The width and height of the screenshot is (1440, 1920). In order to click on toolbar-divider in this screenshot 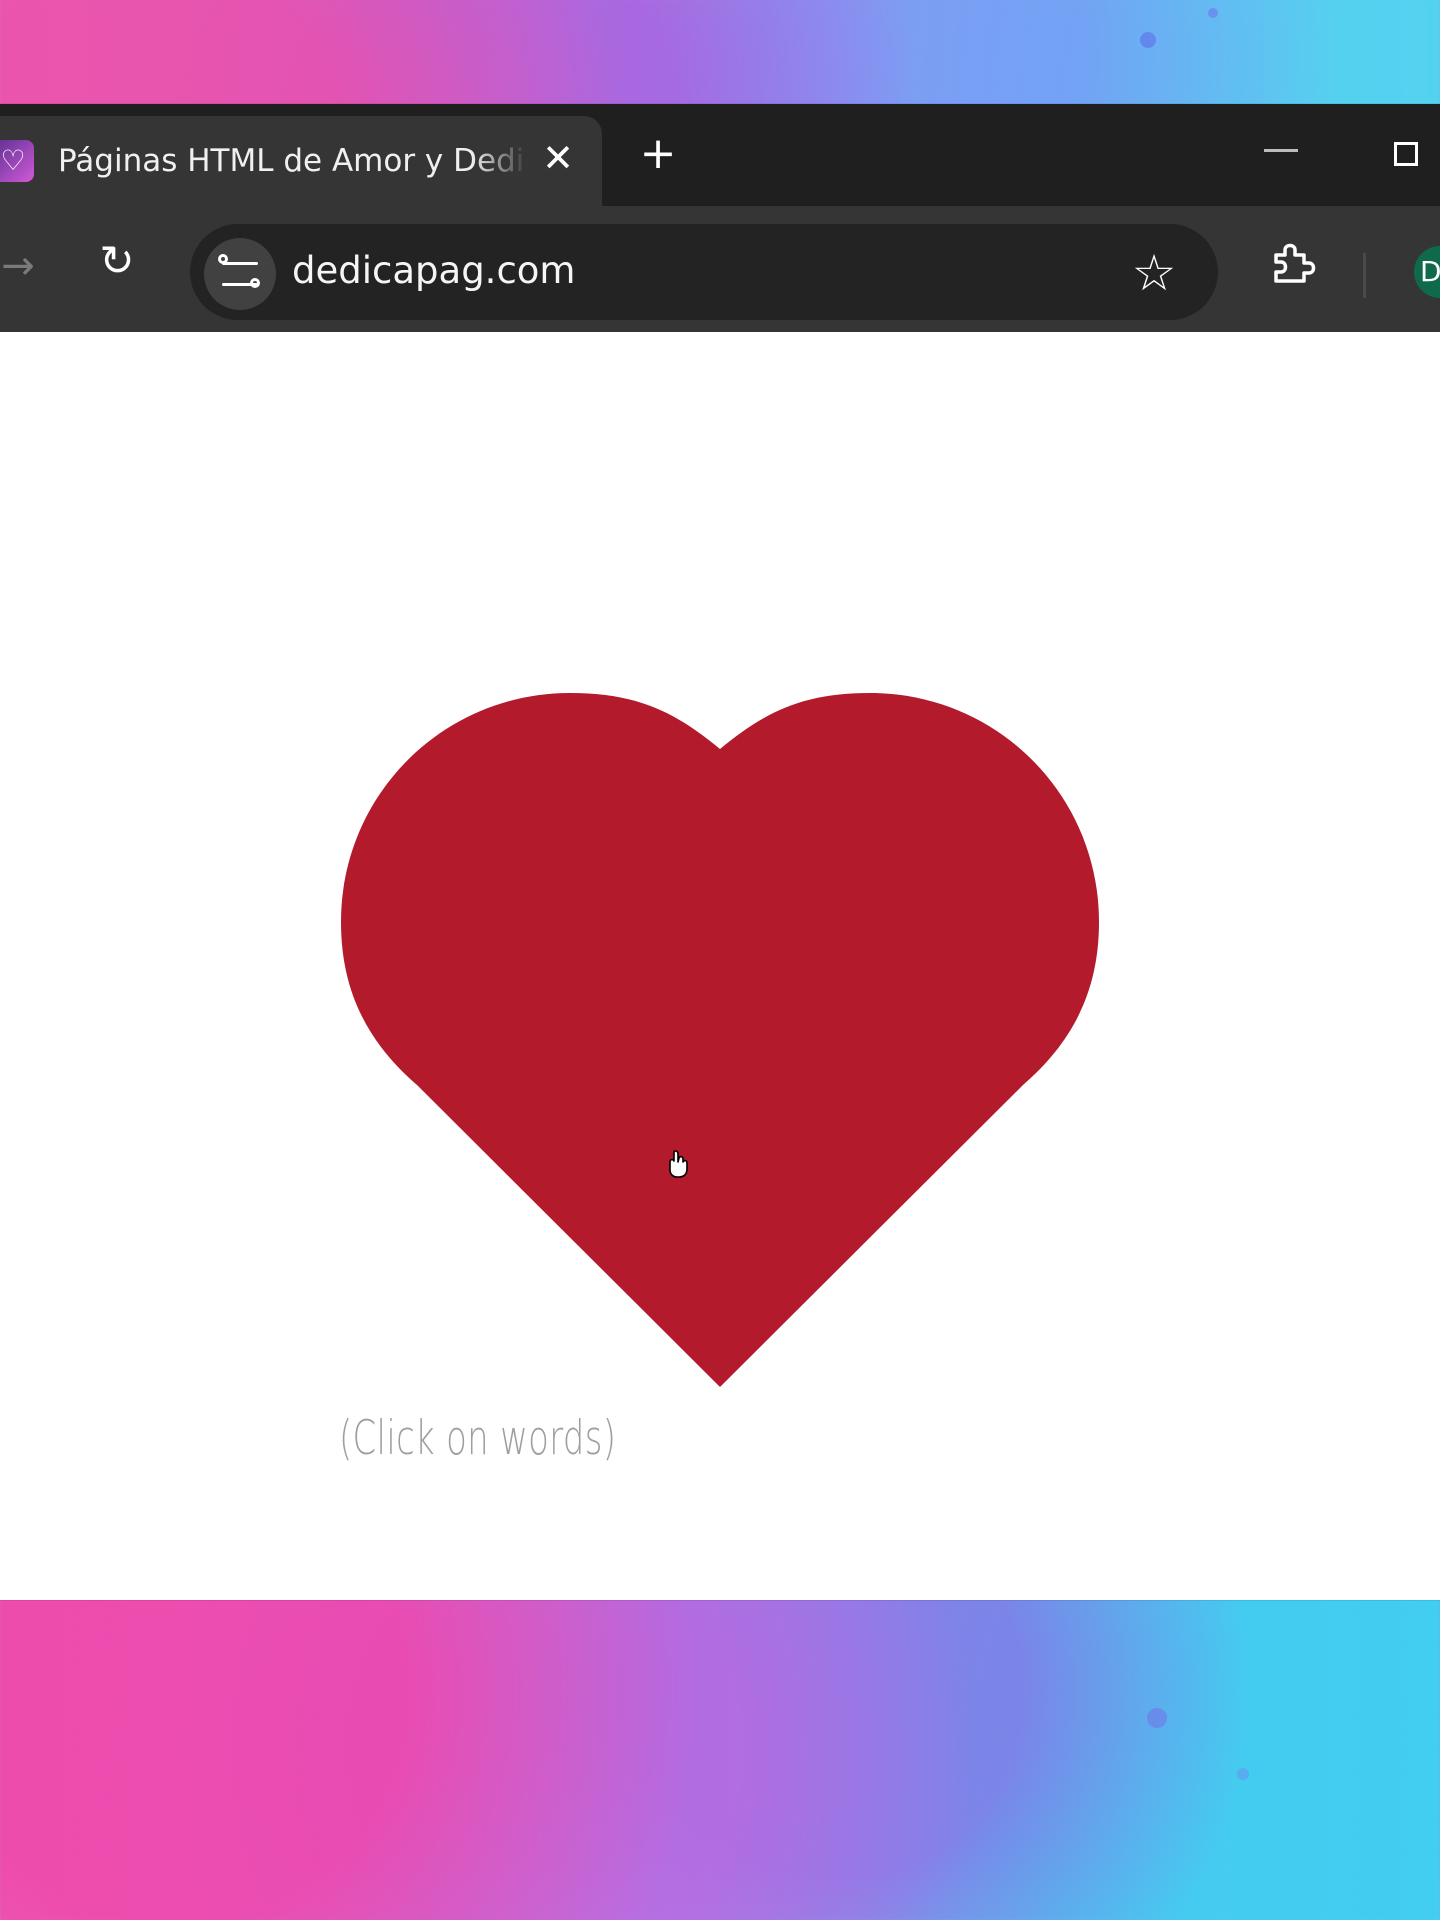, I will do `click(1364, 275)`.